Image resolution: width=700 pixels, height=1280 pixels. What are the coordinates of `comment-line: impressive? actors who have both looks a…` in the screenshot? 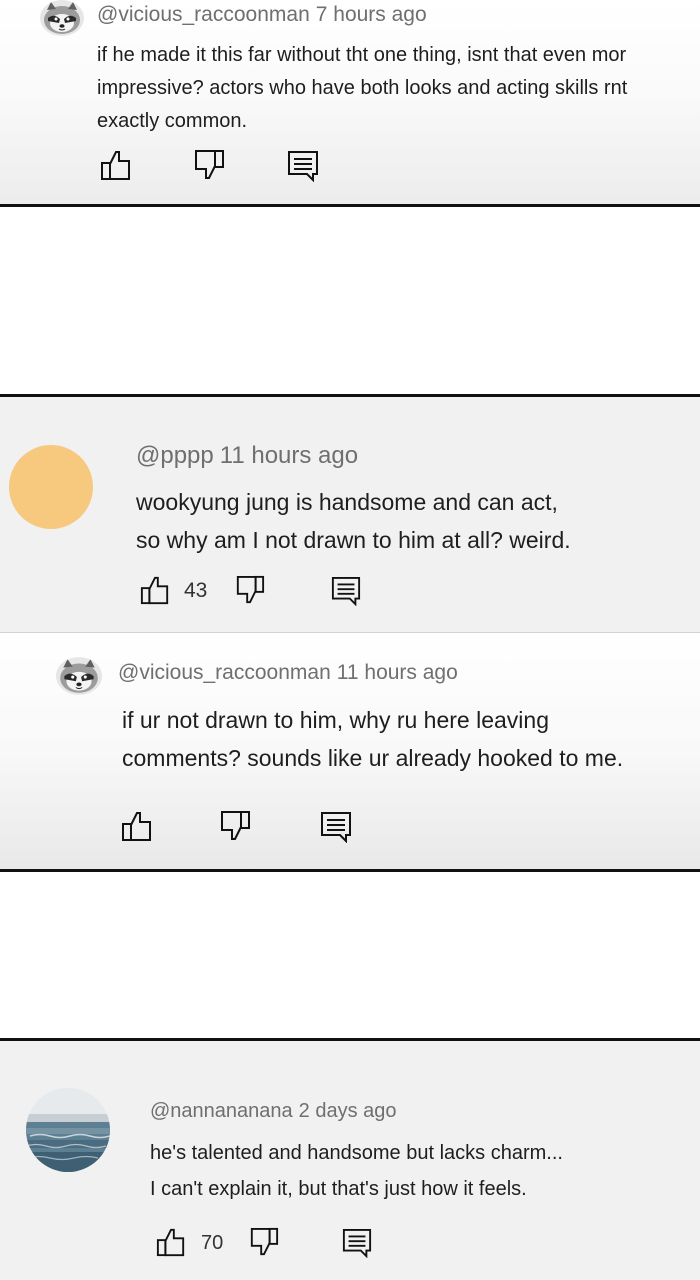 It's located at (362, 88).